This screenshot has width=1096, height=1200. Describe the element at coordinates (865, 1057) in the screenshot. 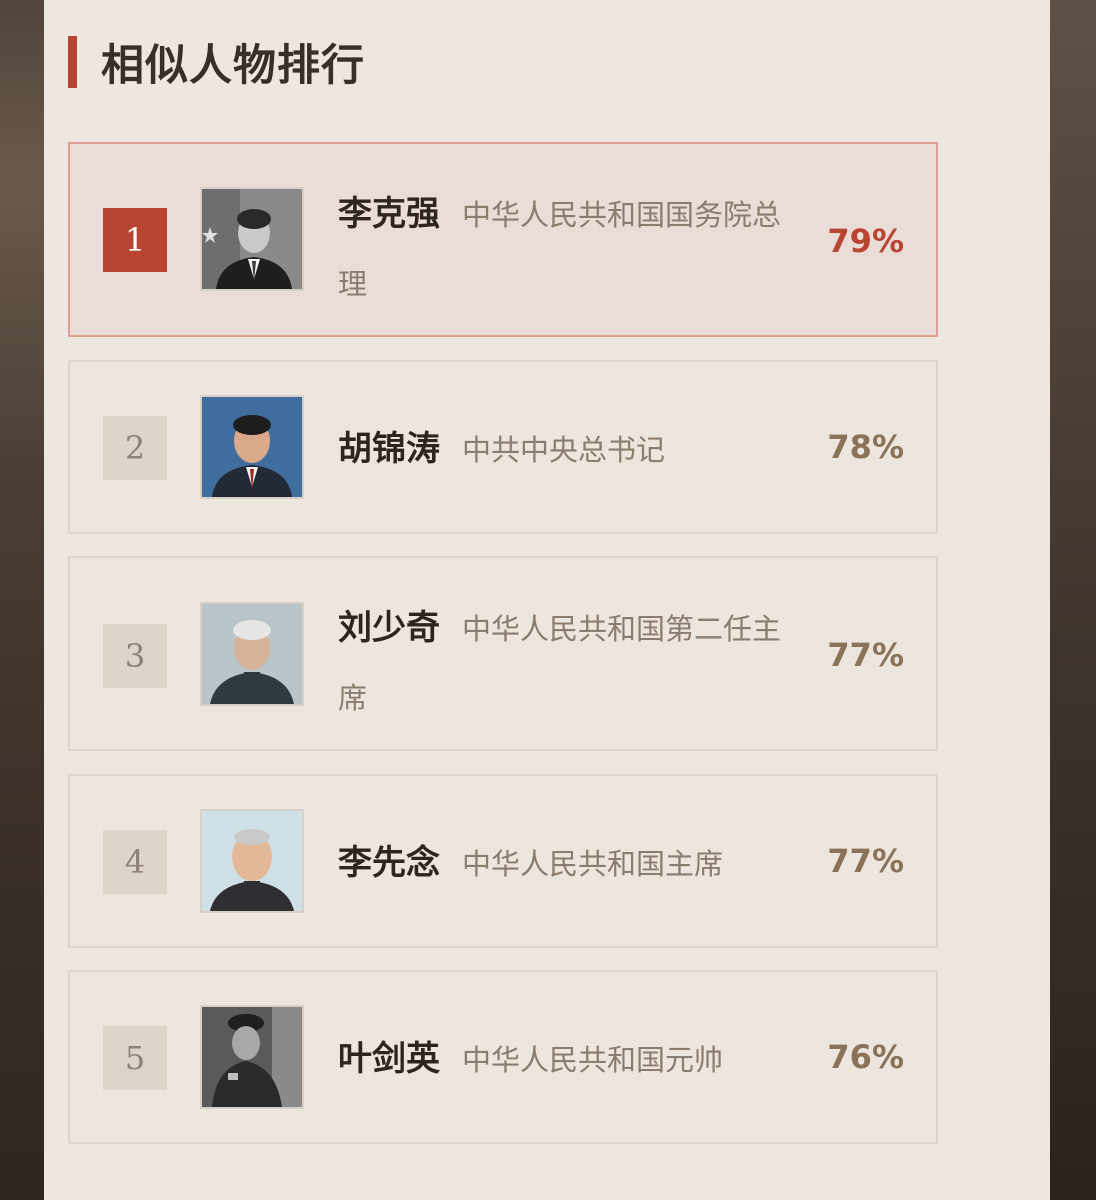

I see `similarity-percent: 76%` at that location.